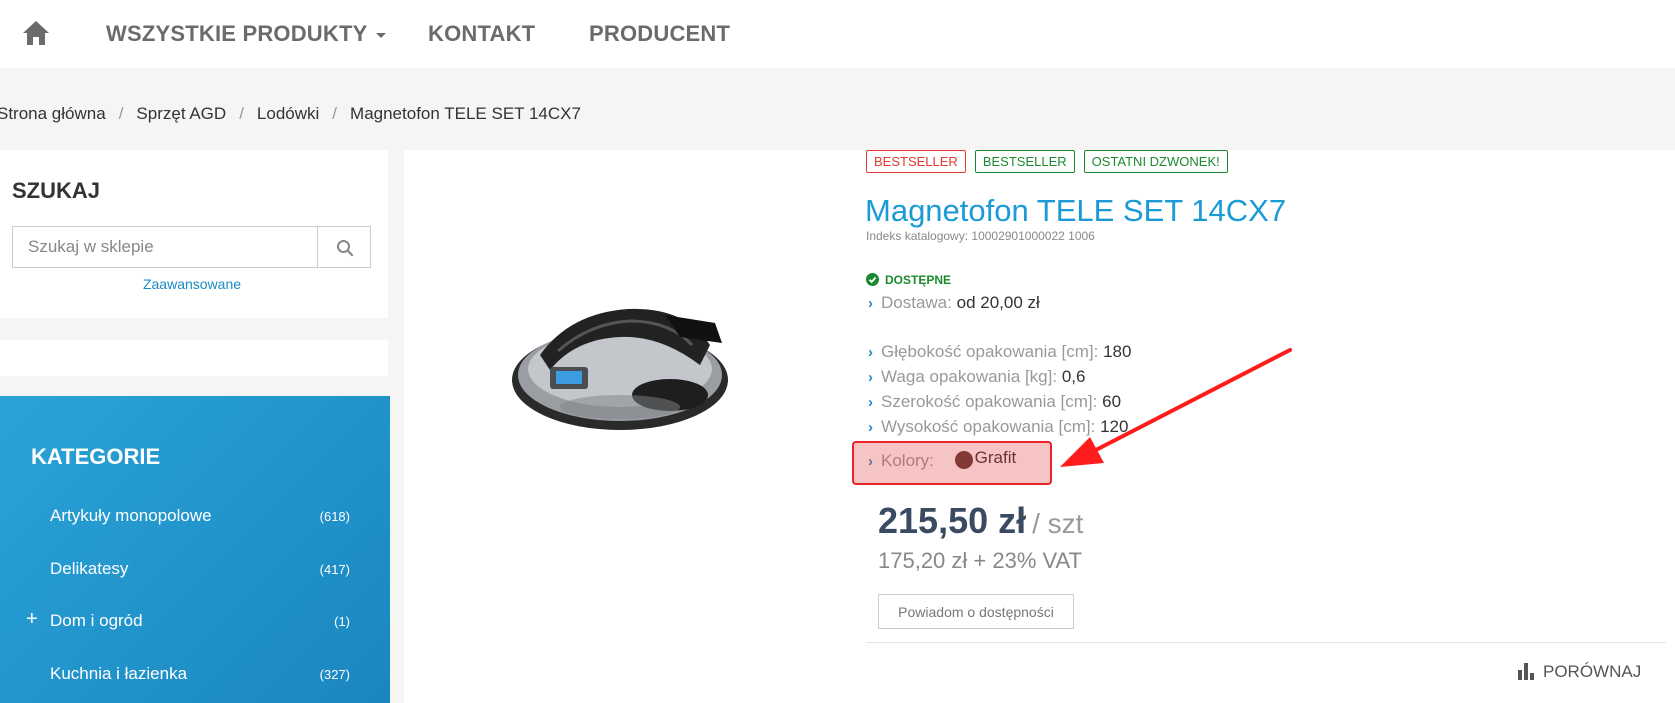 Image resolution: width=1675 pixels, height=703 pixels. Describe the element at coordinates (980, 560) in the screenshot. I see `net-price: 175,20 zł + 23% VAT` at that location.